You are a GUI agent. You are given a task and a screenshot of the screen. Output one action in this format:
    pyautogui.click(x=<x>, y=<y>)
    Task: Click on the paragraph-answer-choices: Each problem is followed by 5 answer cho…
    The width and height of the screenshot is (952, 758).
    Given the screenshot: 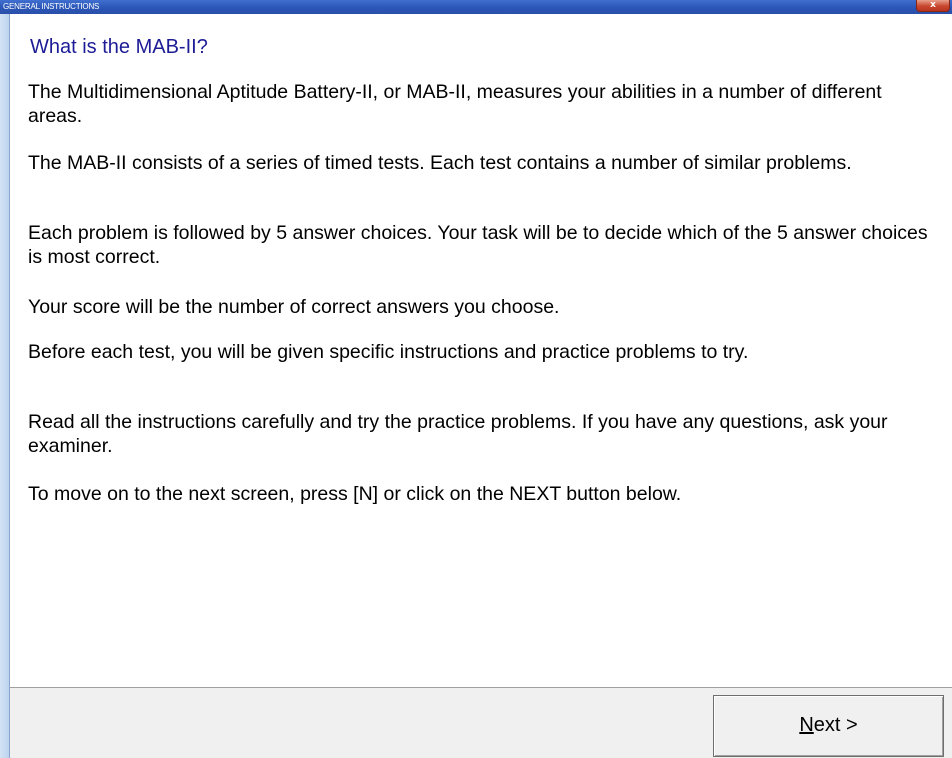 What is the action you would take?
    pyautogui.click(x=478, y=245)
    